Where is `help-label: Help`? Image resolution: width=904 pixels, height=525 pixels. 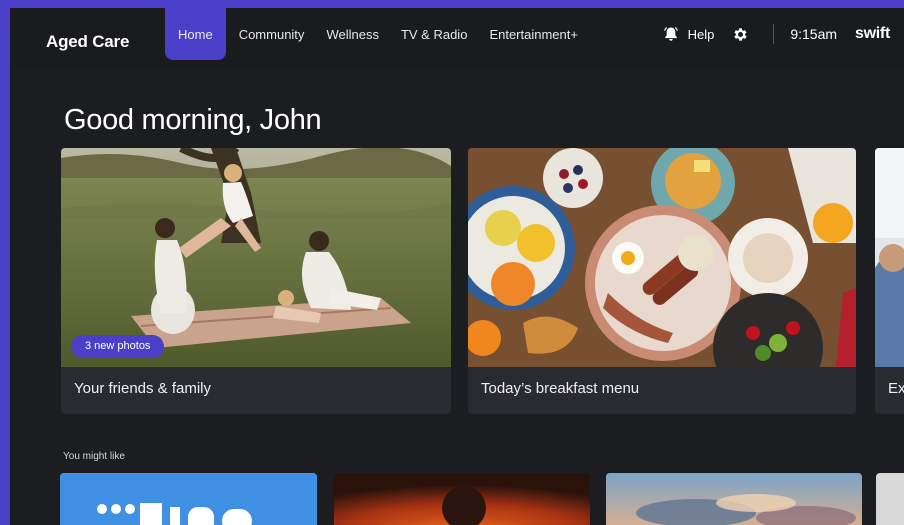
help-label: Help is located at coordinates (701, 34).